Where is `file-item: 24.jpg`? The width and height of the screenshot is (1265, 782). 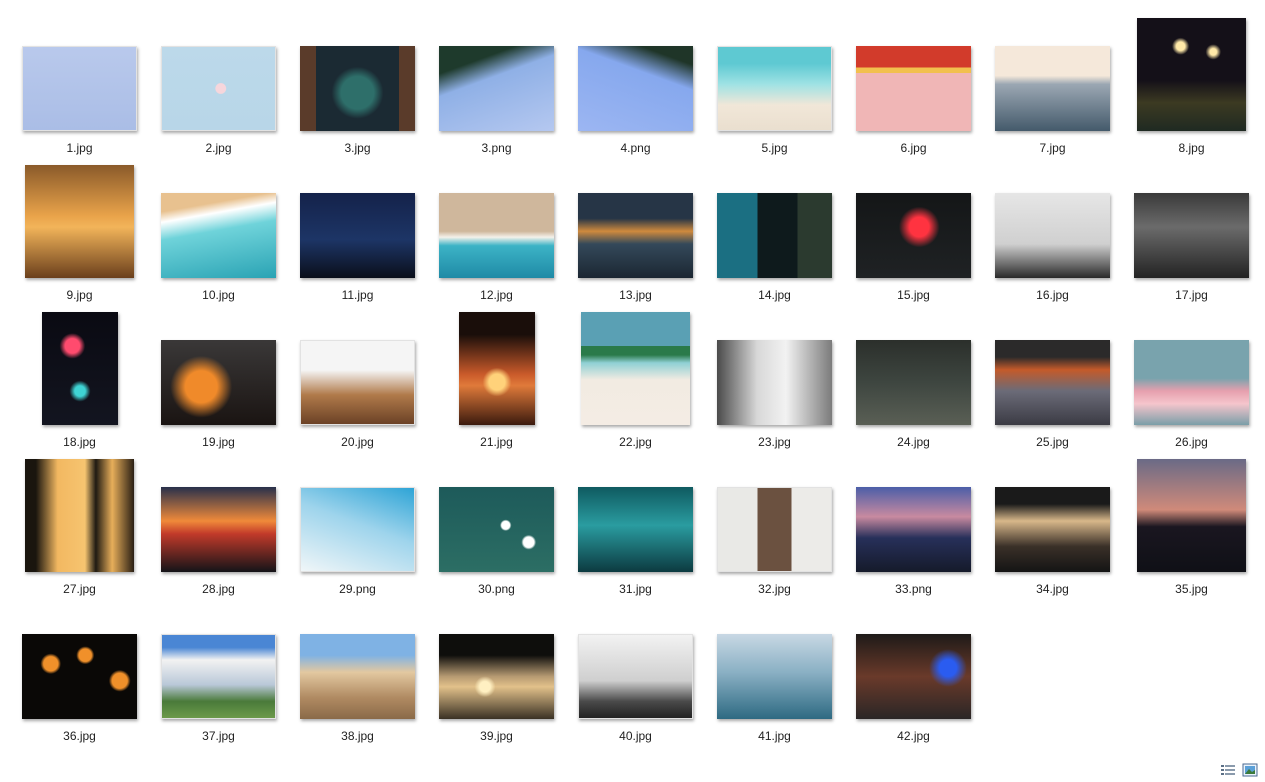
file-item: 24.jpg is located at coordinates (913, 385).